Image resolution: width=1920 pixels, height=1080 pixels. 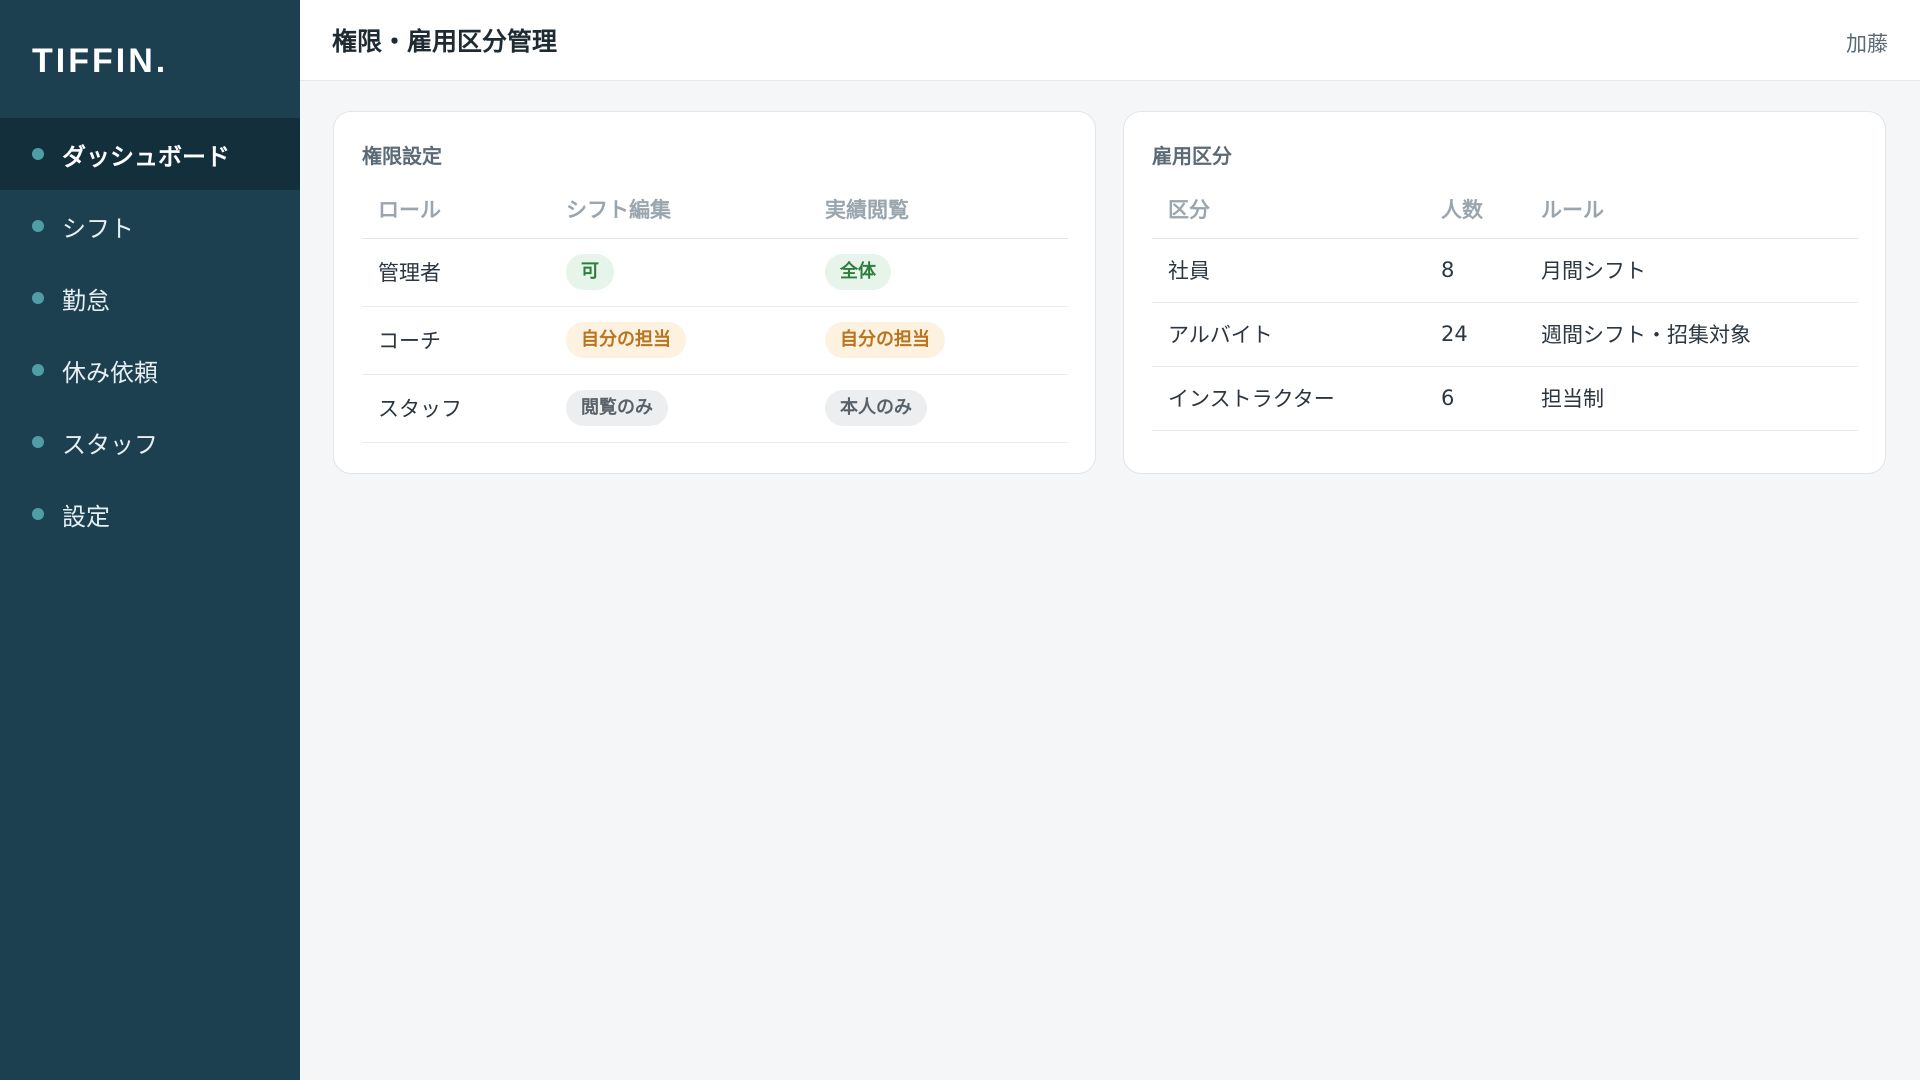 What do you see at coordinates (858, 272) in the screenshot?
I see `status-badge: 全体` at bounding box center [858, 272].